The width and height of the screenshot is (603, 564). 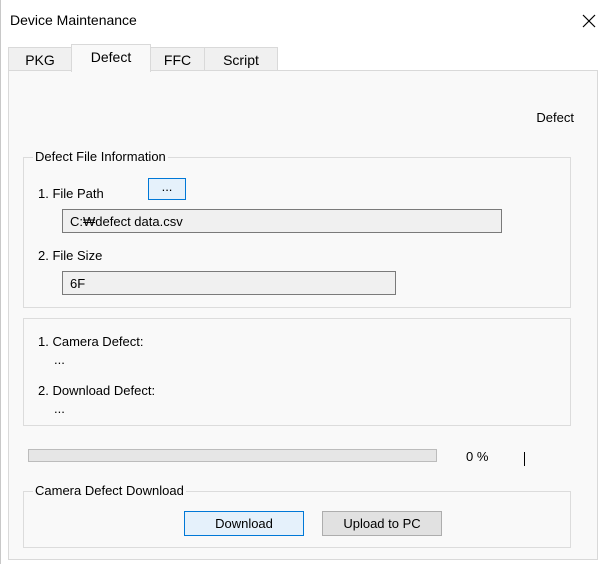 I want to click on group-title: Camera Defect Download, so click(x=109, y=490).